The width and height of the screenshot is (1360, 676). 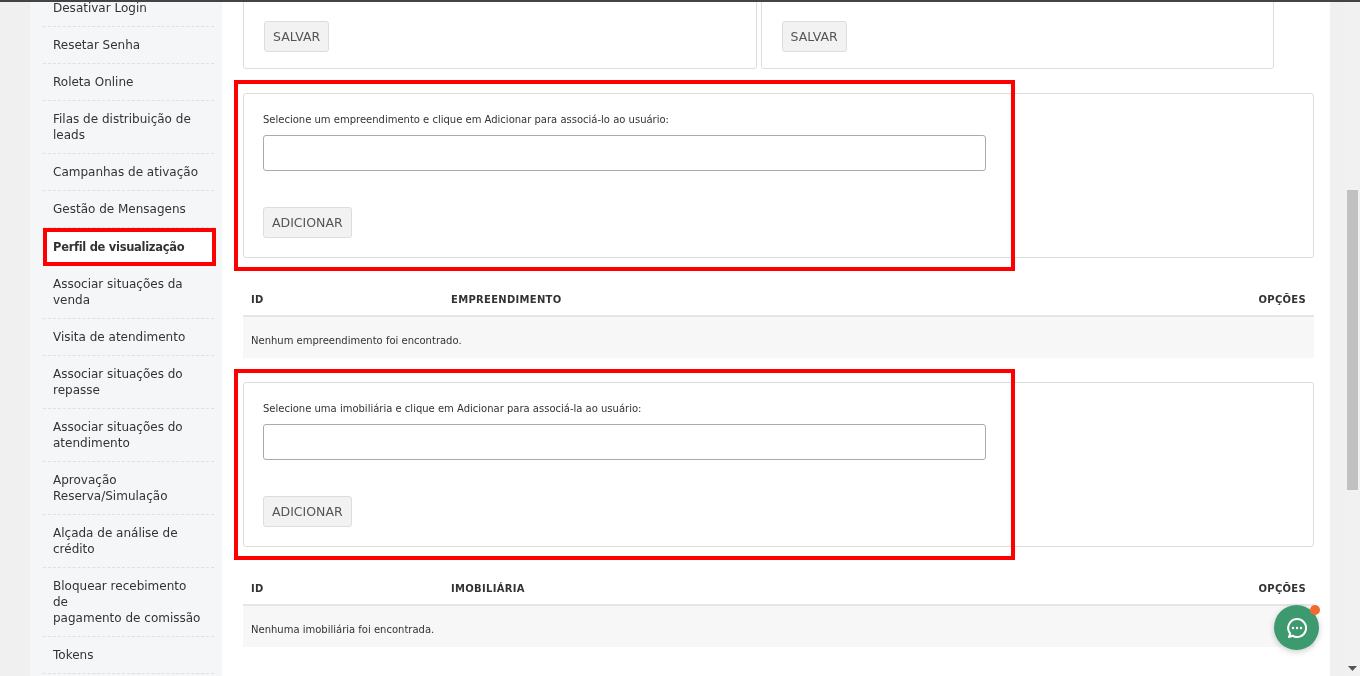 What do you see at coordinates (128, 45) in the screenshot?
I see `sidebar-item: Resetar Senha` at bounding box center [128, 45].